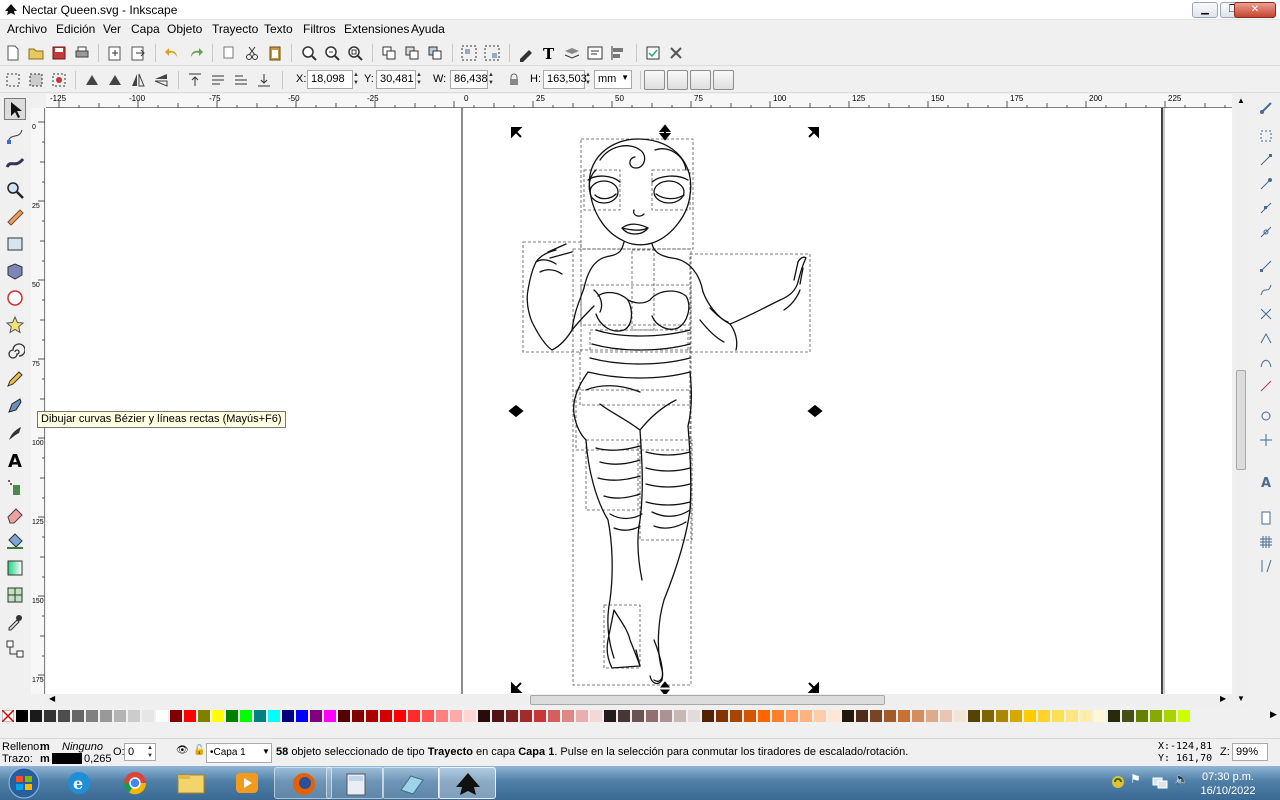 Image resolution: width=1280 pixels, height=800 pixels. What do you see at coordinates (15, 136) in the screenshot?
I see `node-tool-icon` at bounding box center [15, 136].